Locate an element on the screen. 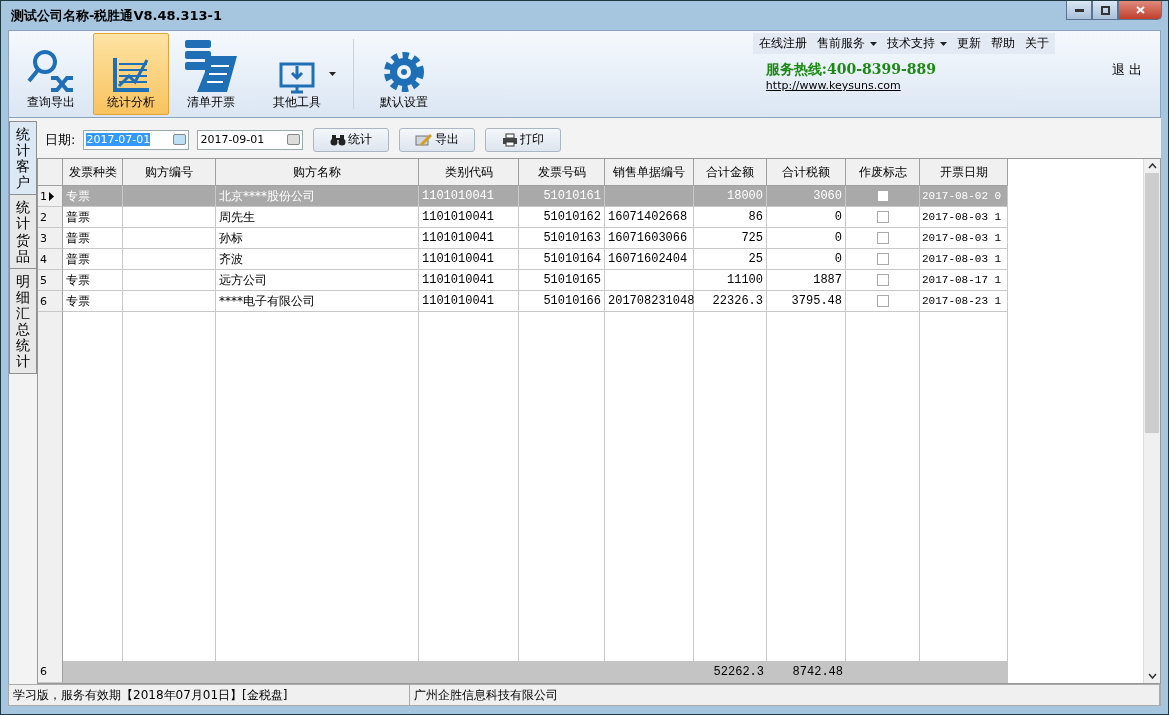  table-cell: 3060 is located at coordinates (806, 196).